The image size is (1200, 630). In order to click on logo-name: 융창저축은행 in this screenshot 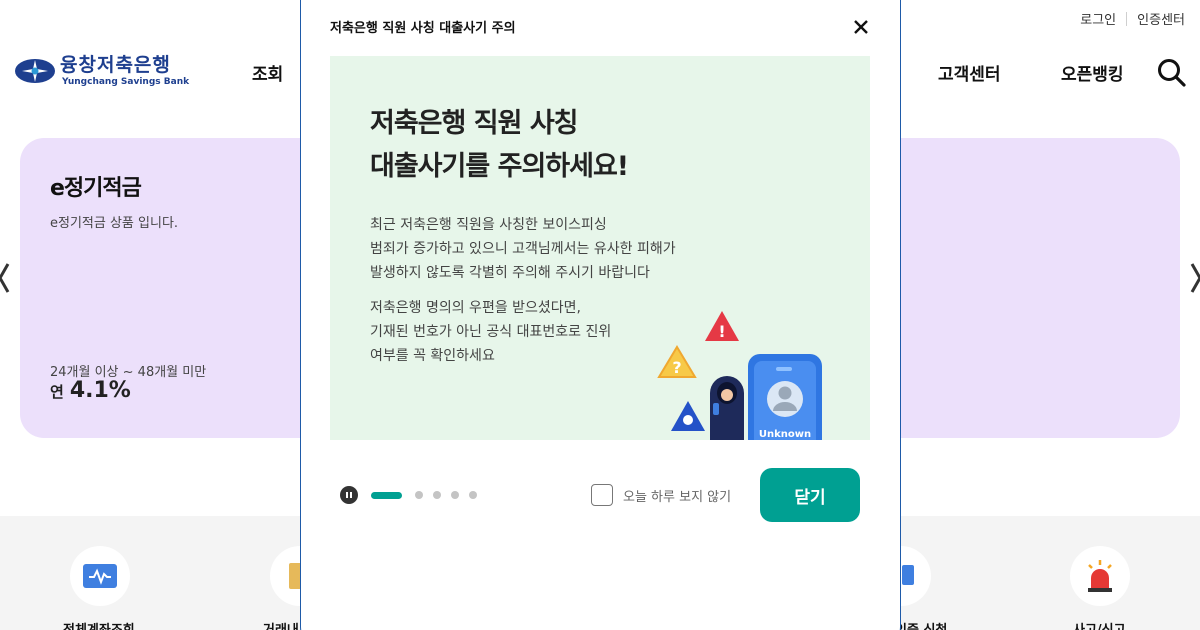, I will do `click(115, 65)`.